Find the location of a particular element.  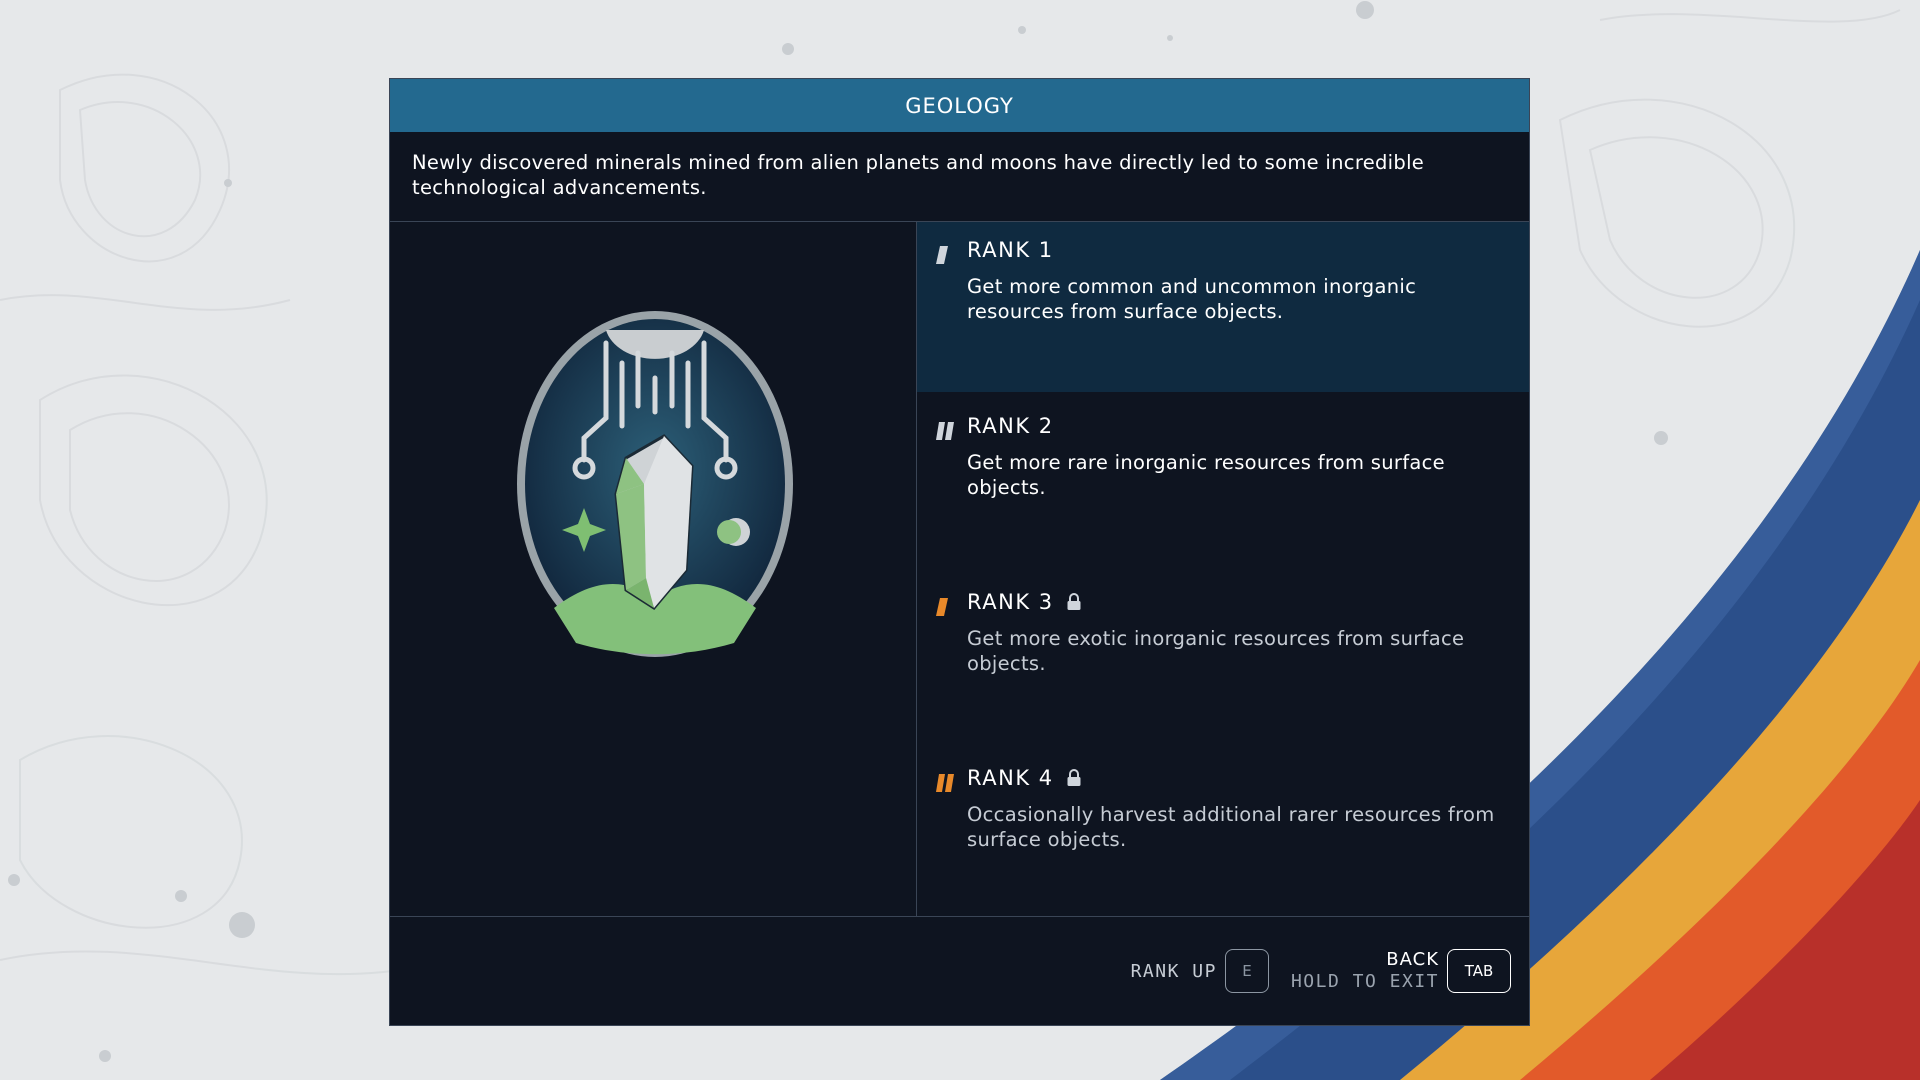

footer-controls-bar: RANK UP E BACK HOLD TO EXIT TAB is located at coordinates (959, 971).